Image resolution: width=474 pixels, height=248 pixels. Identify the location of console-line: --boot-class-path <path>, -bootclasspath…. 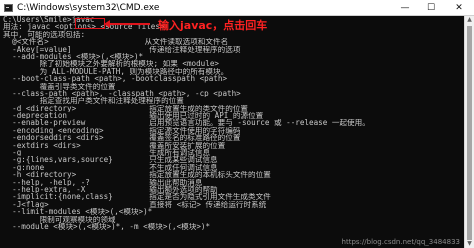
(115, 79).